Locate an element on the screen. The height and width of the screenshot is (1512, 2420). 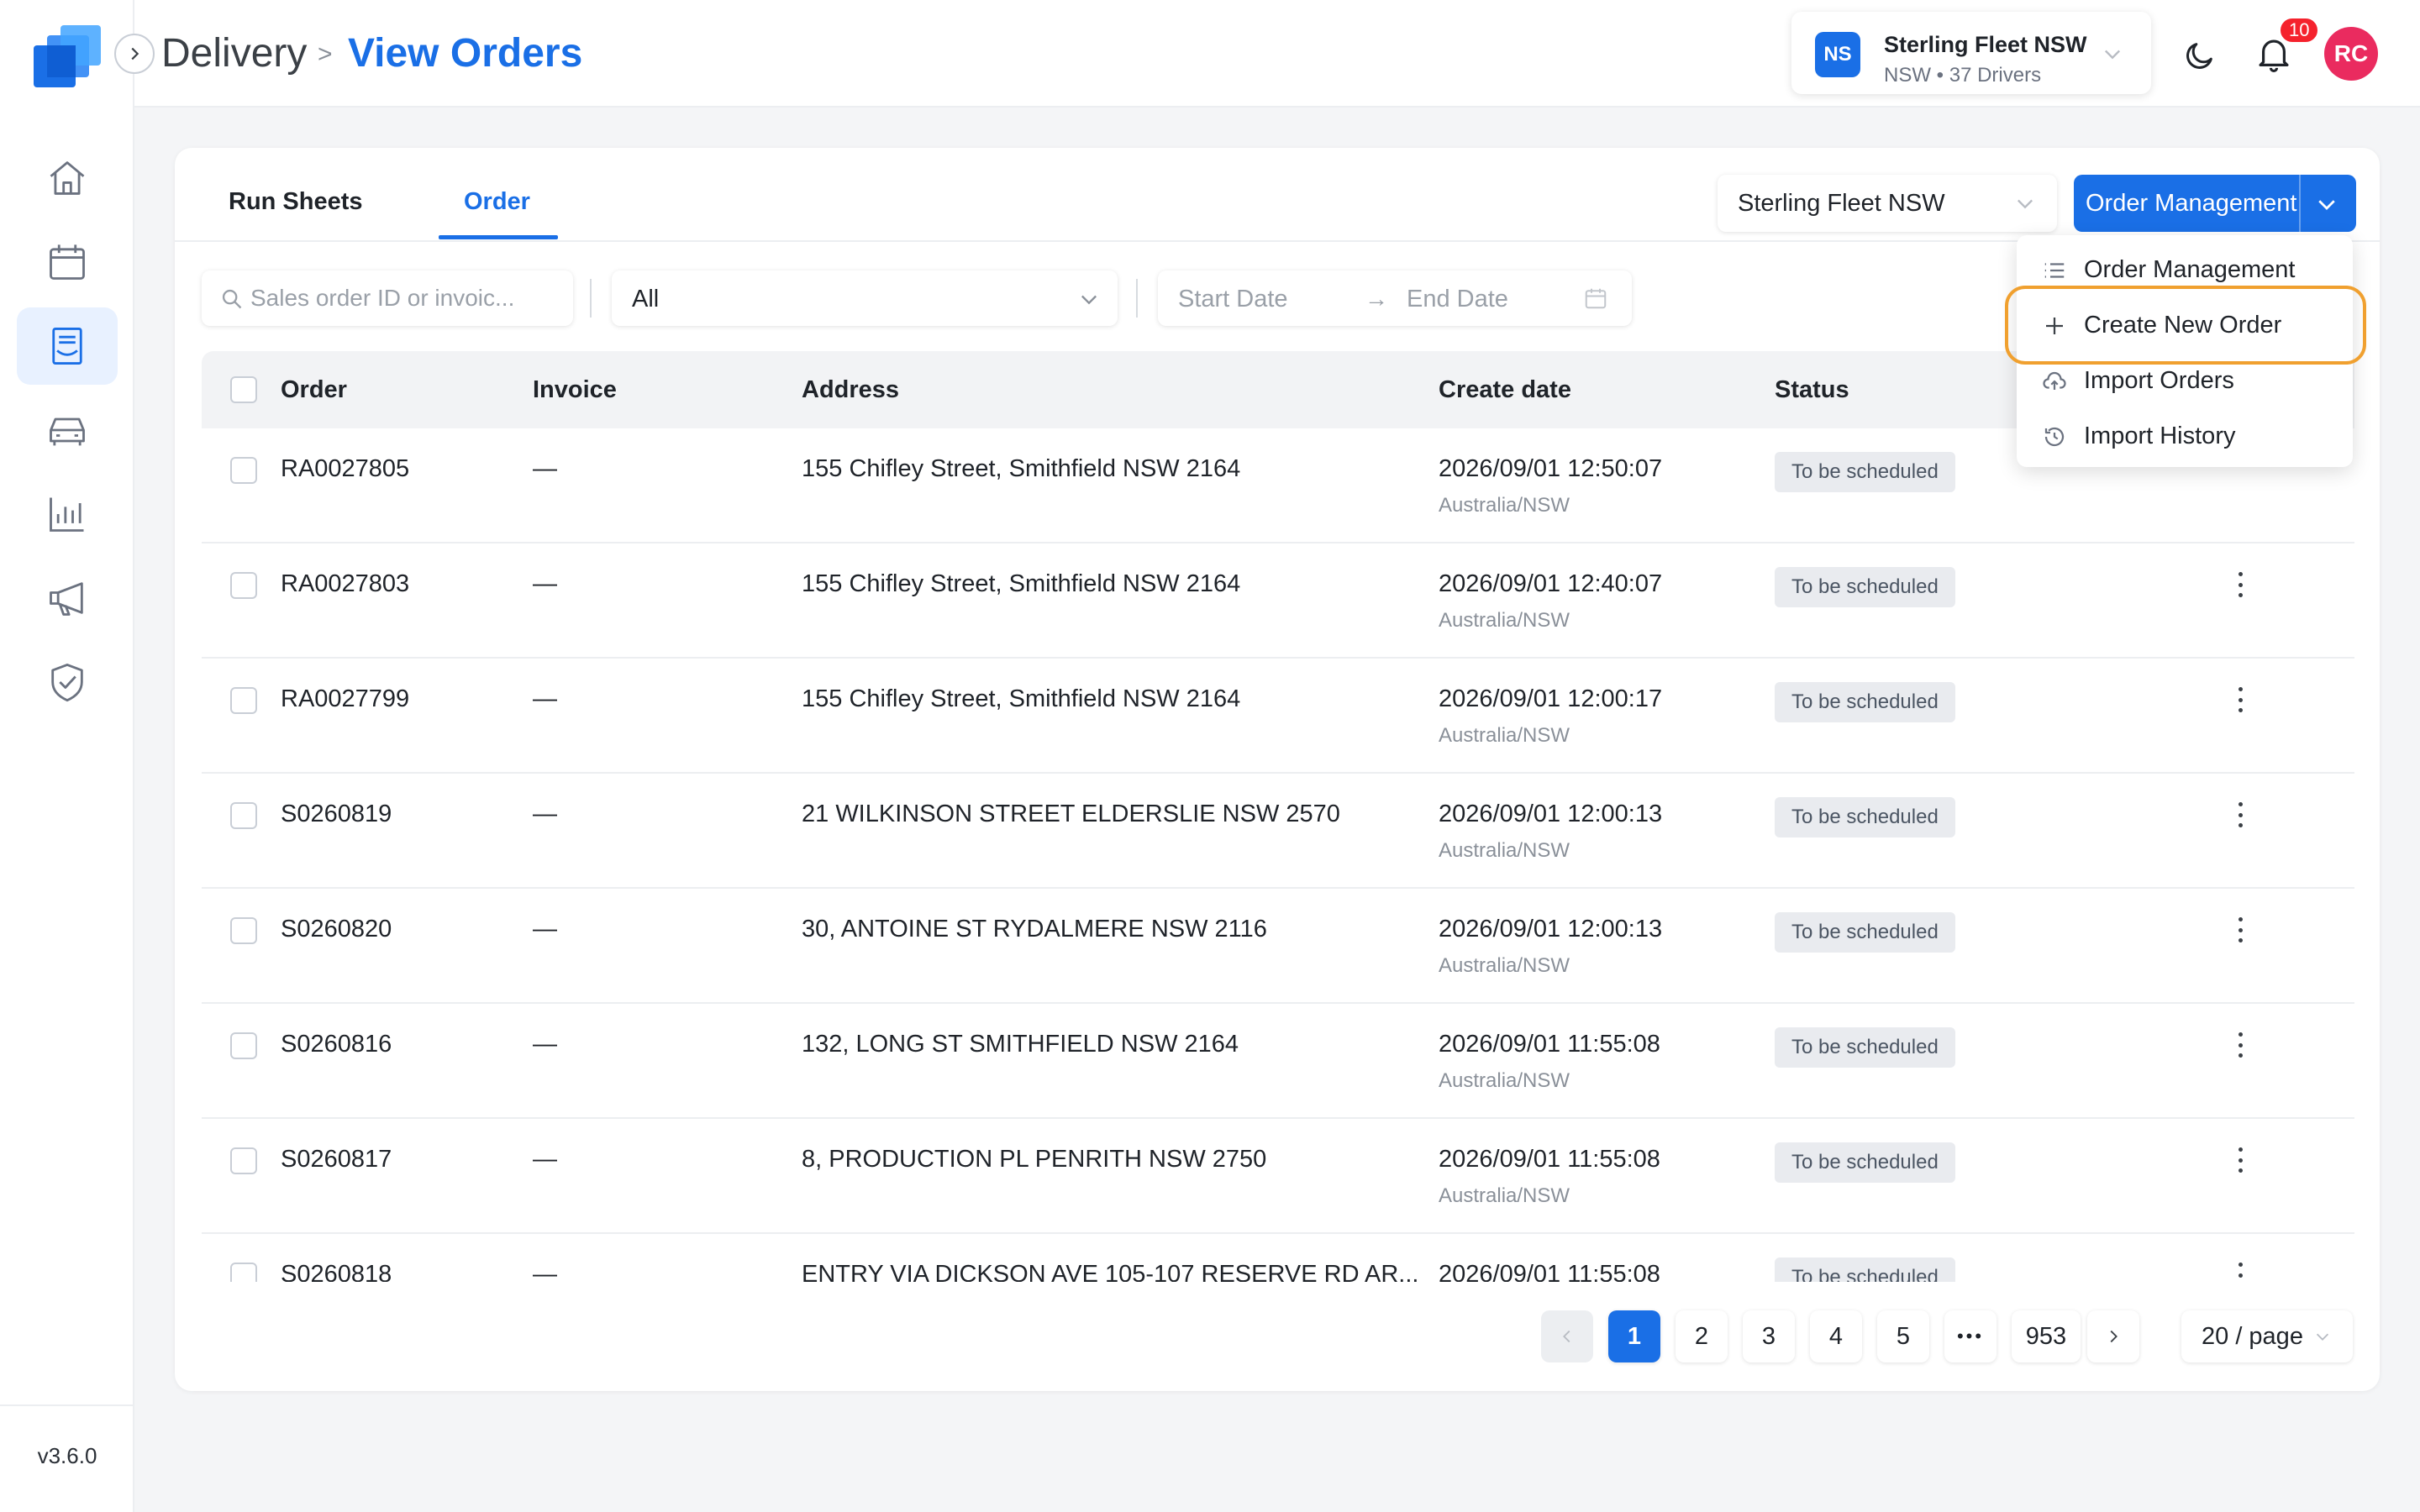
order-id: RA0027799 is located at coordinates (345, 699).